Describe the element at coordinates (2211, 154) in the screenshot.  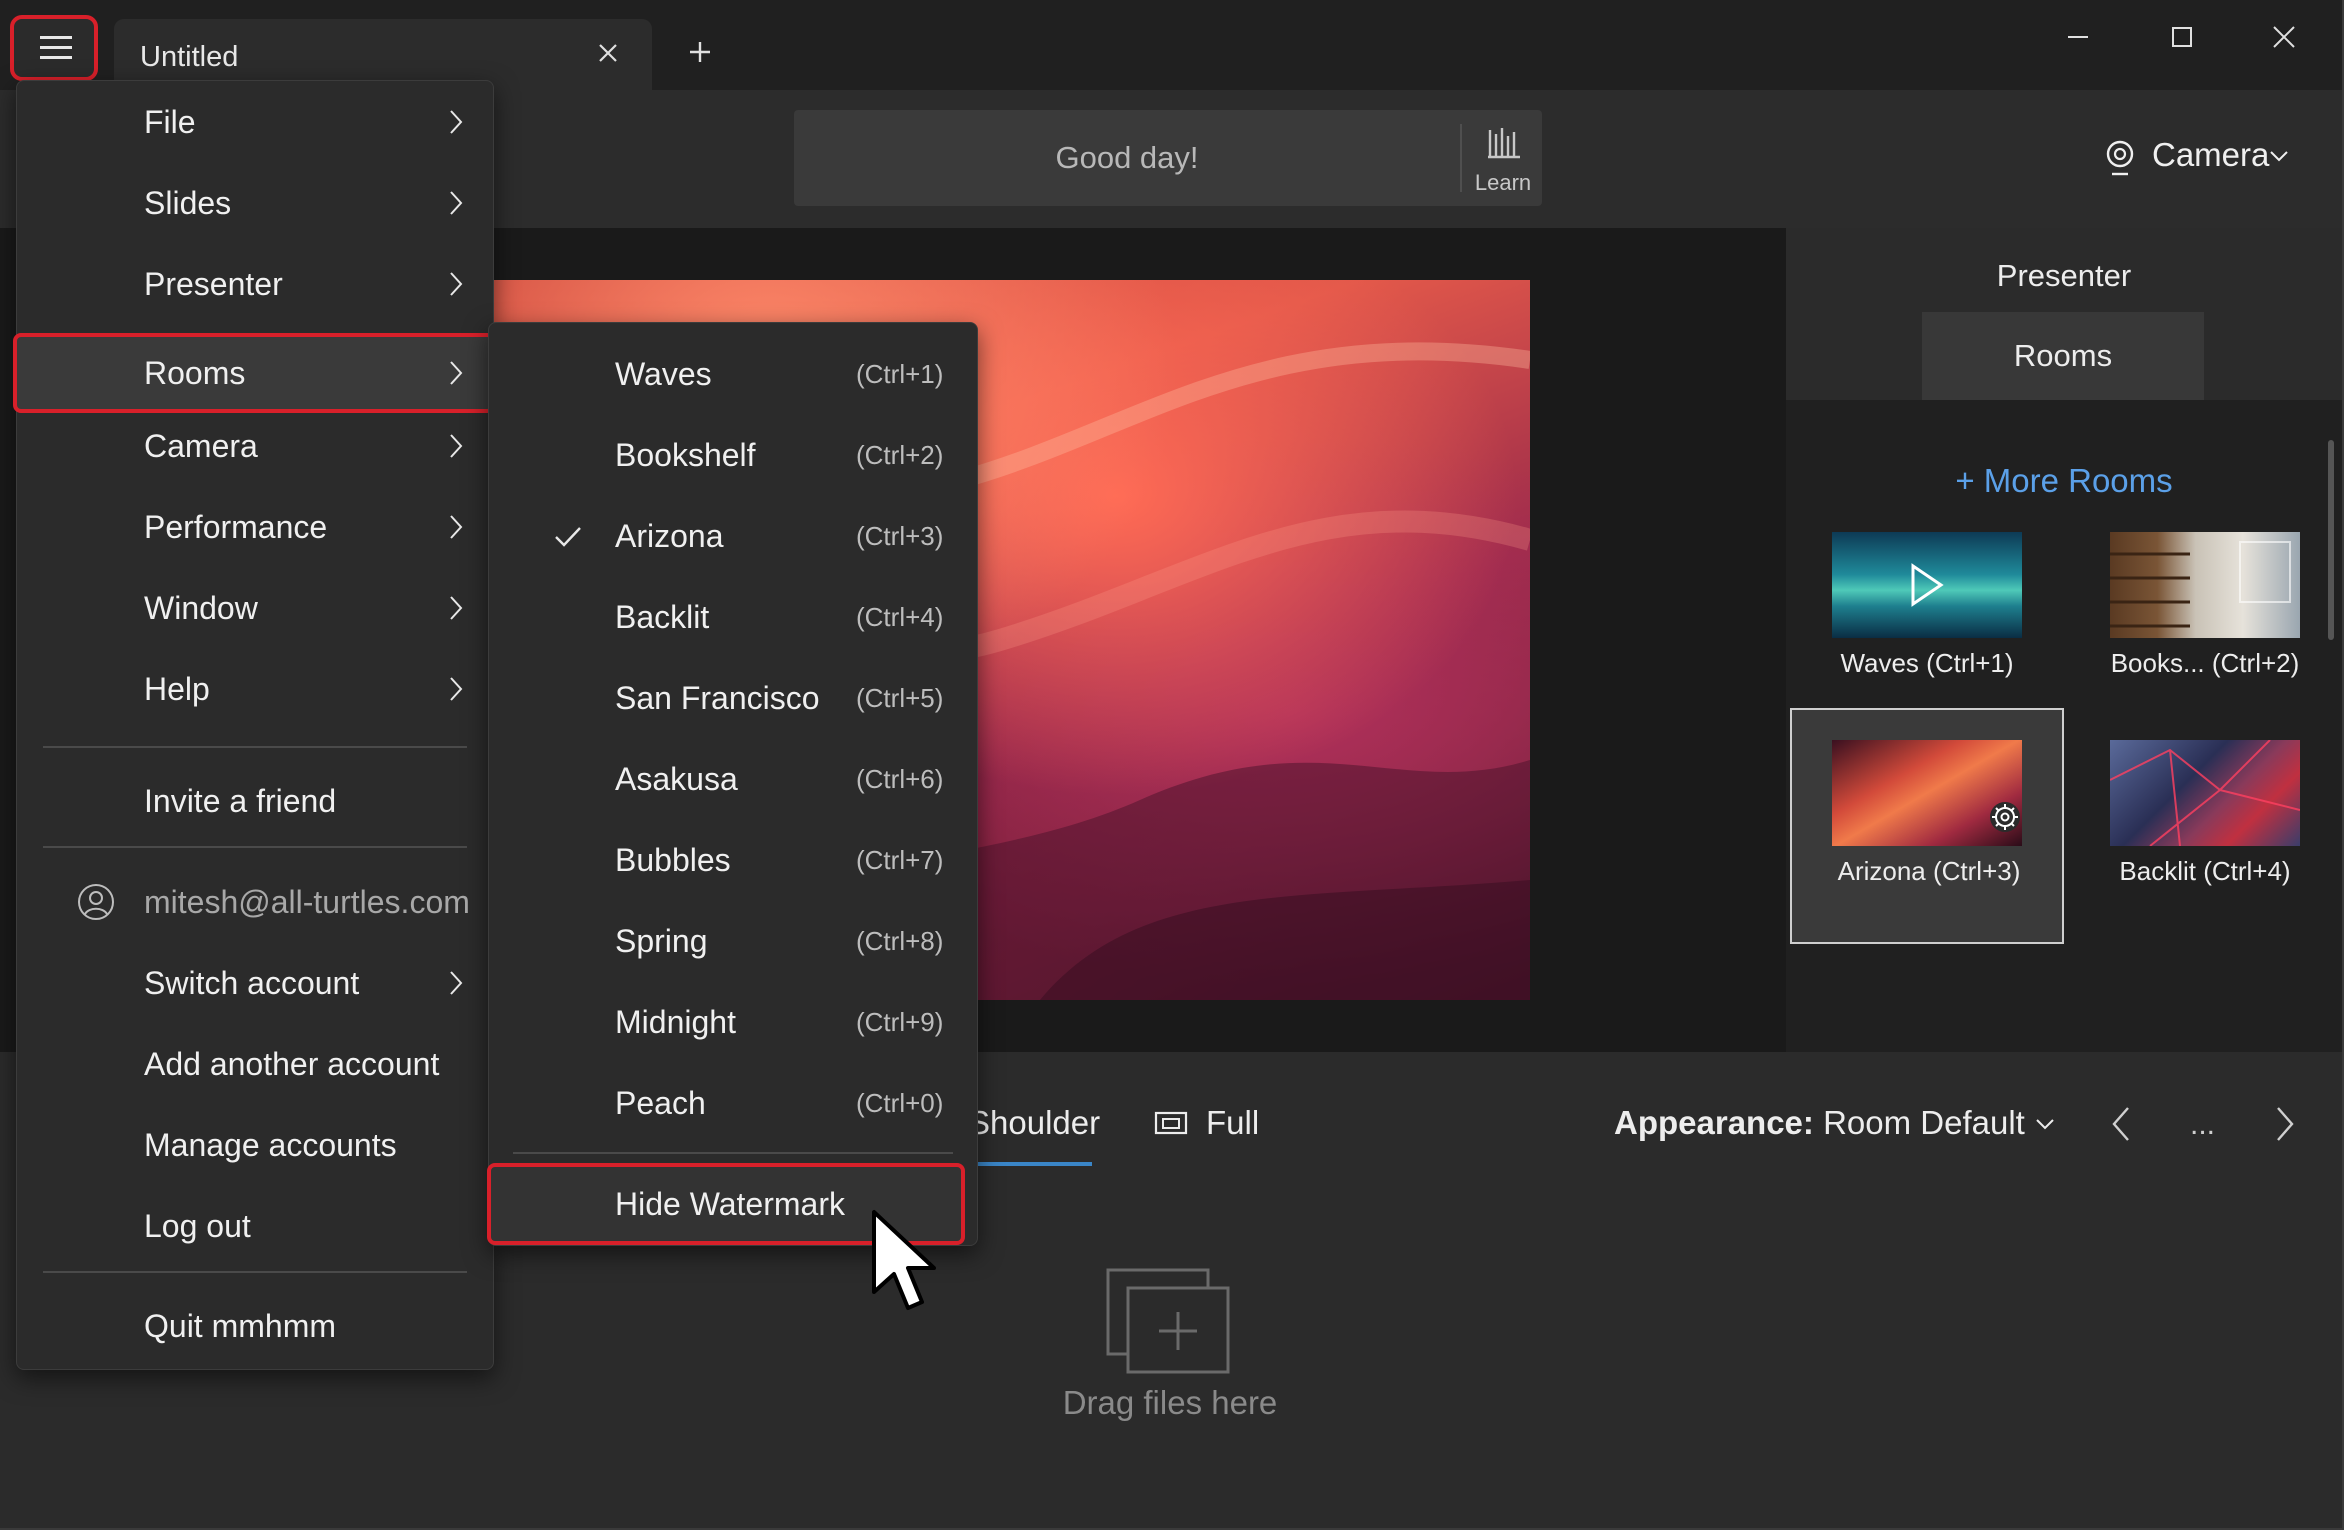
I see `camera-label: Camera` at that location.